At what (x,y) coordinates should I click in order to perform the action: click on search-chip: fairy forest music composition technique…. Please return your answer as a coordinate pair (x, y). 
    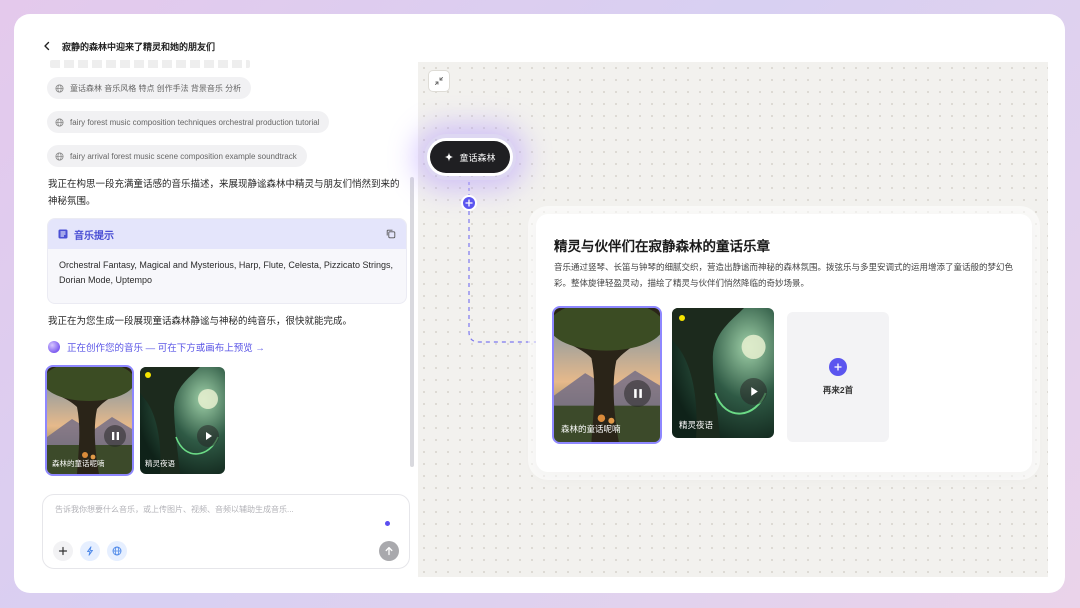
    Looking at the image, I should click on (188, 122).